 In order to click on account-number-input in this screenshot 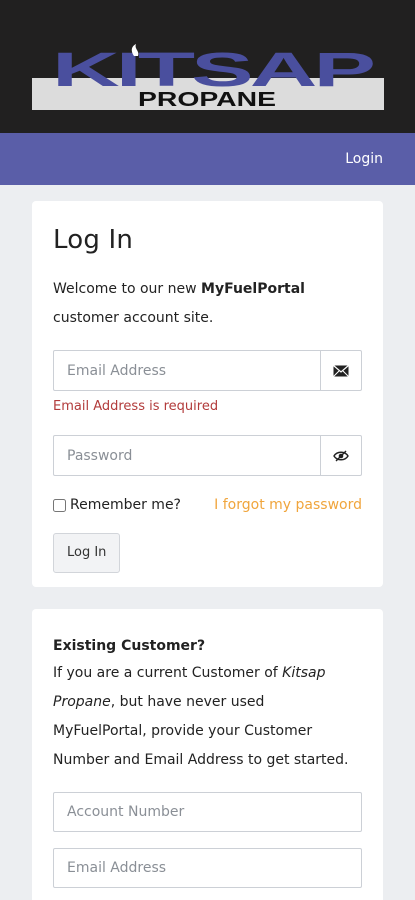, I will do `click(207, 812)`.